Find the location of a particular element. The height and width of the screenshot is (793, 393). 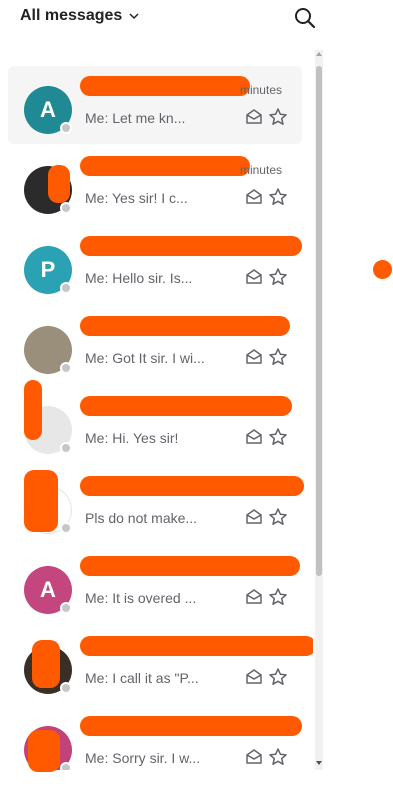

chevron-down-icon is located at coordinates (134, 16).